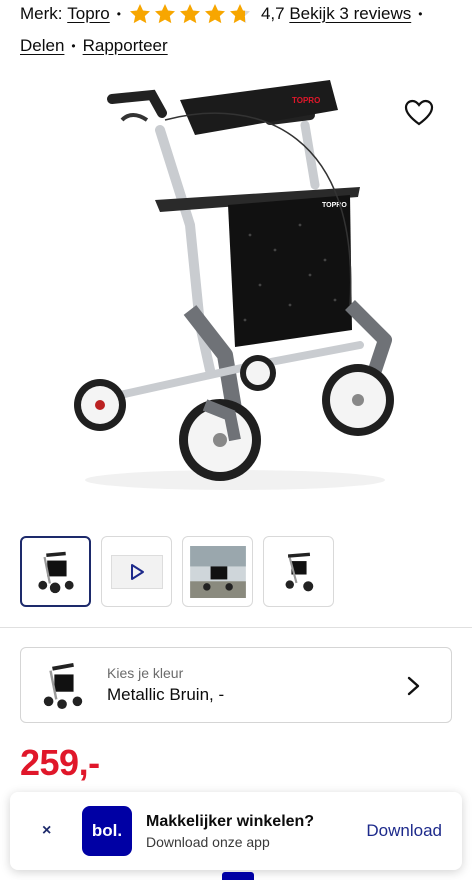  I want to click on bol-logo: bol., so click(107, 831).